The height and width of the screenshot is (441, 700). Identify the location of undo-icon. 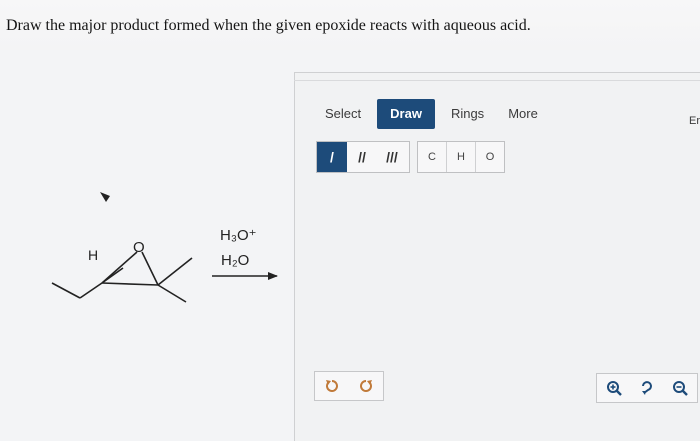
(332, 386).